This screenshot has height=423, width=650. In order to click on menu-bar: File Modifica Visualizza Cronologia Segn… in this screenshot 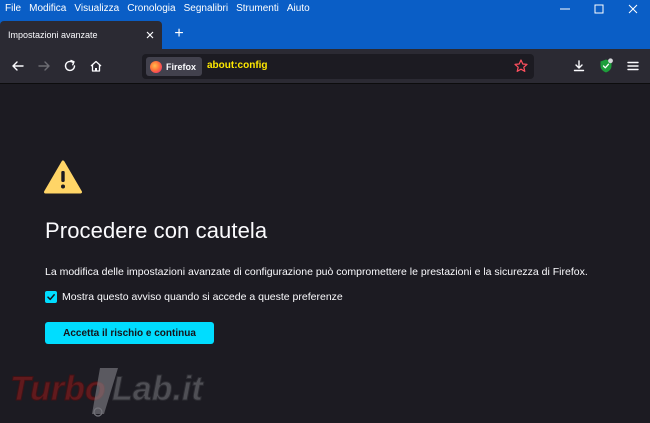, I will do `click(325, 9)`.